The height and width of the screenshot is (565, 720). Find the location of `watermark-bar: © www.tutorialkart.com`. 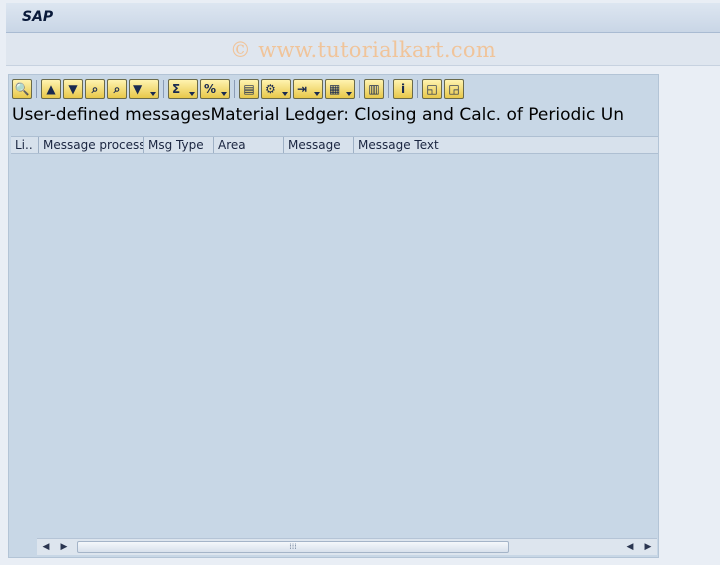

watermark-bar: © www.tutorialkart.com is located at coordinates (363, 49).